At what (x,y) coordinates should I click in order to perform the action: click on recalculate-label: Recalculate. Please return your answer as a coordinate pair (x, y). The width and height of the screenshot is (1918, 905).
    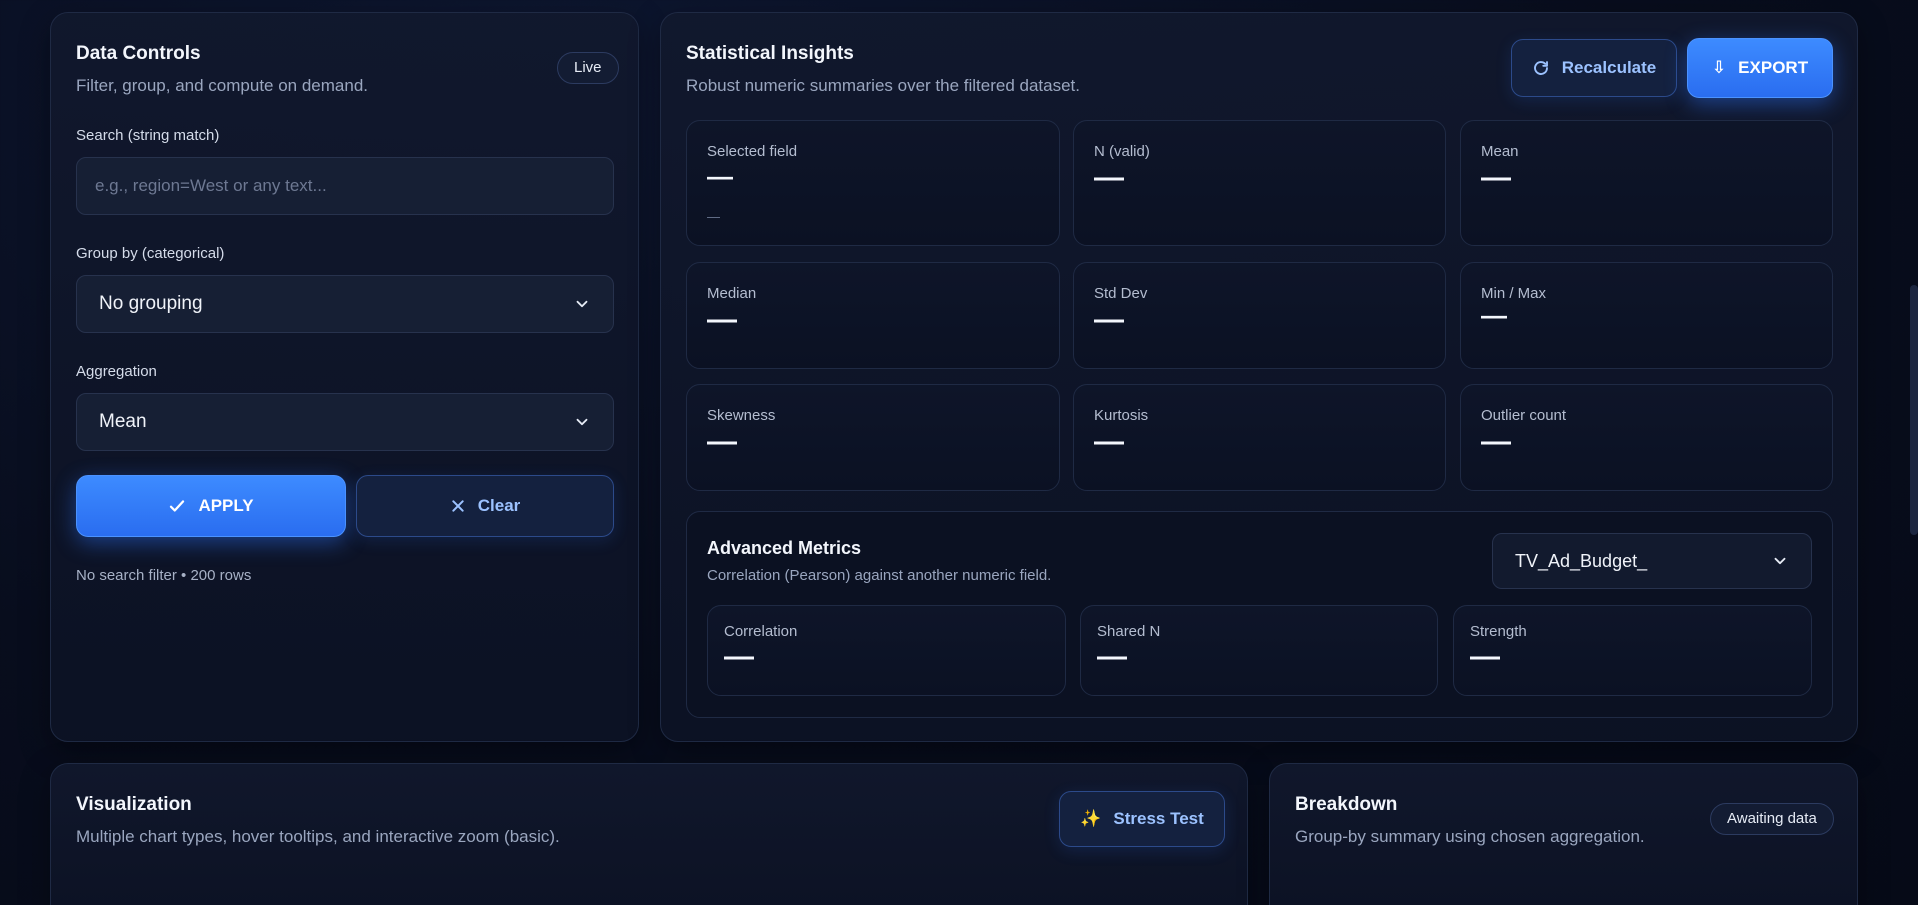
    Looking at the image, I should click on (1609, 67).